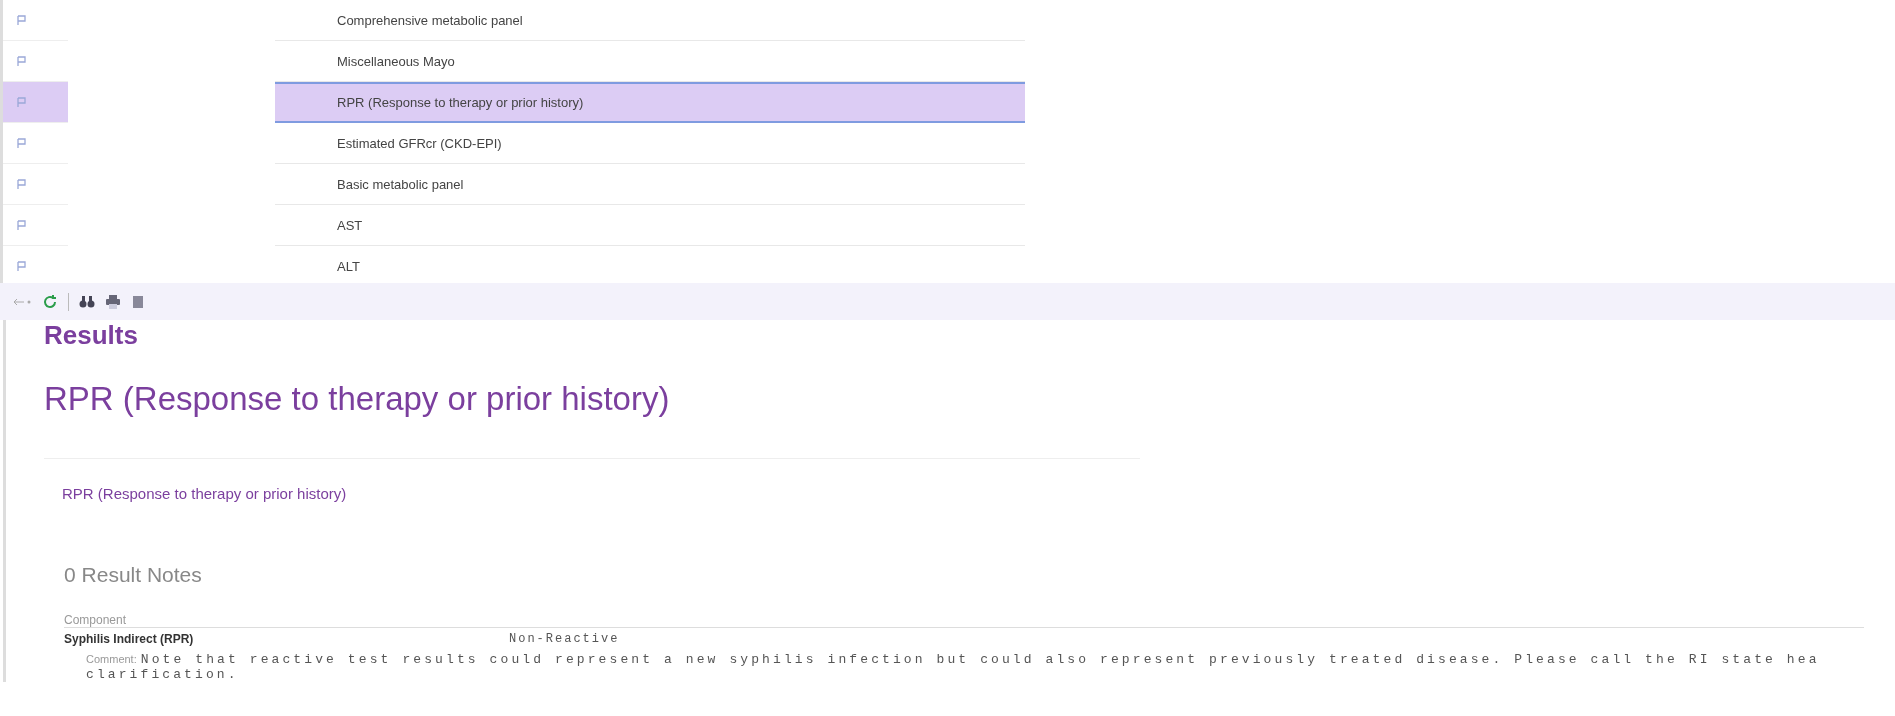 The width and height of the screenshot is (1895, 716). I want to click on page-heading: Results, so click(91, 335).